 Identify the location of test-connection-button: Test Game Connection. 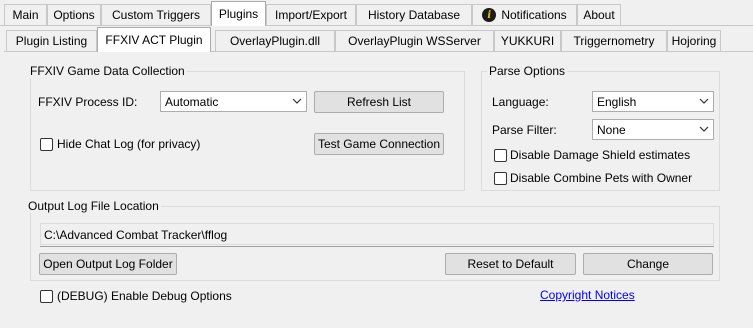
(379, 144).